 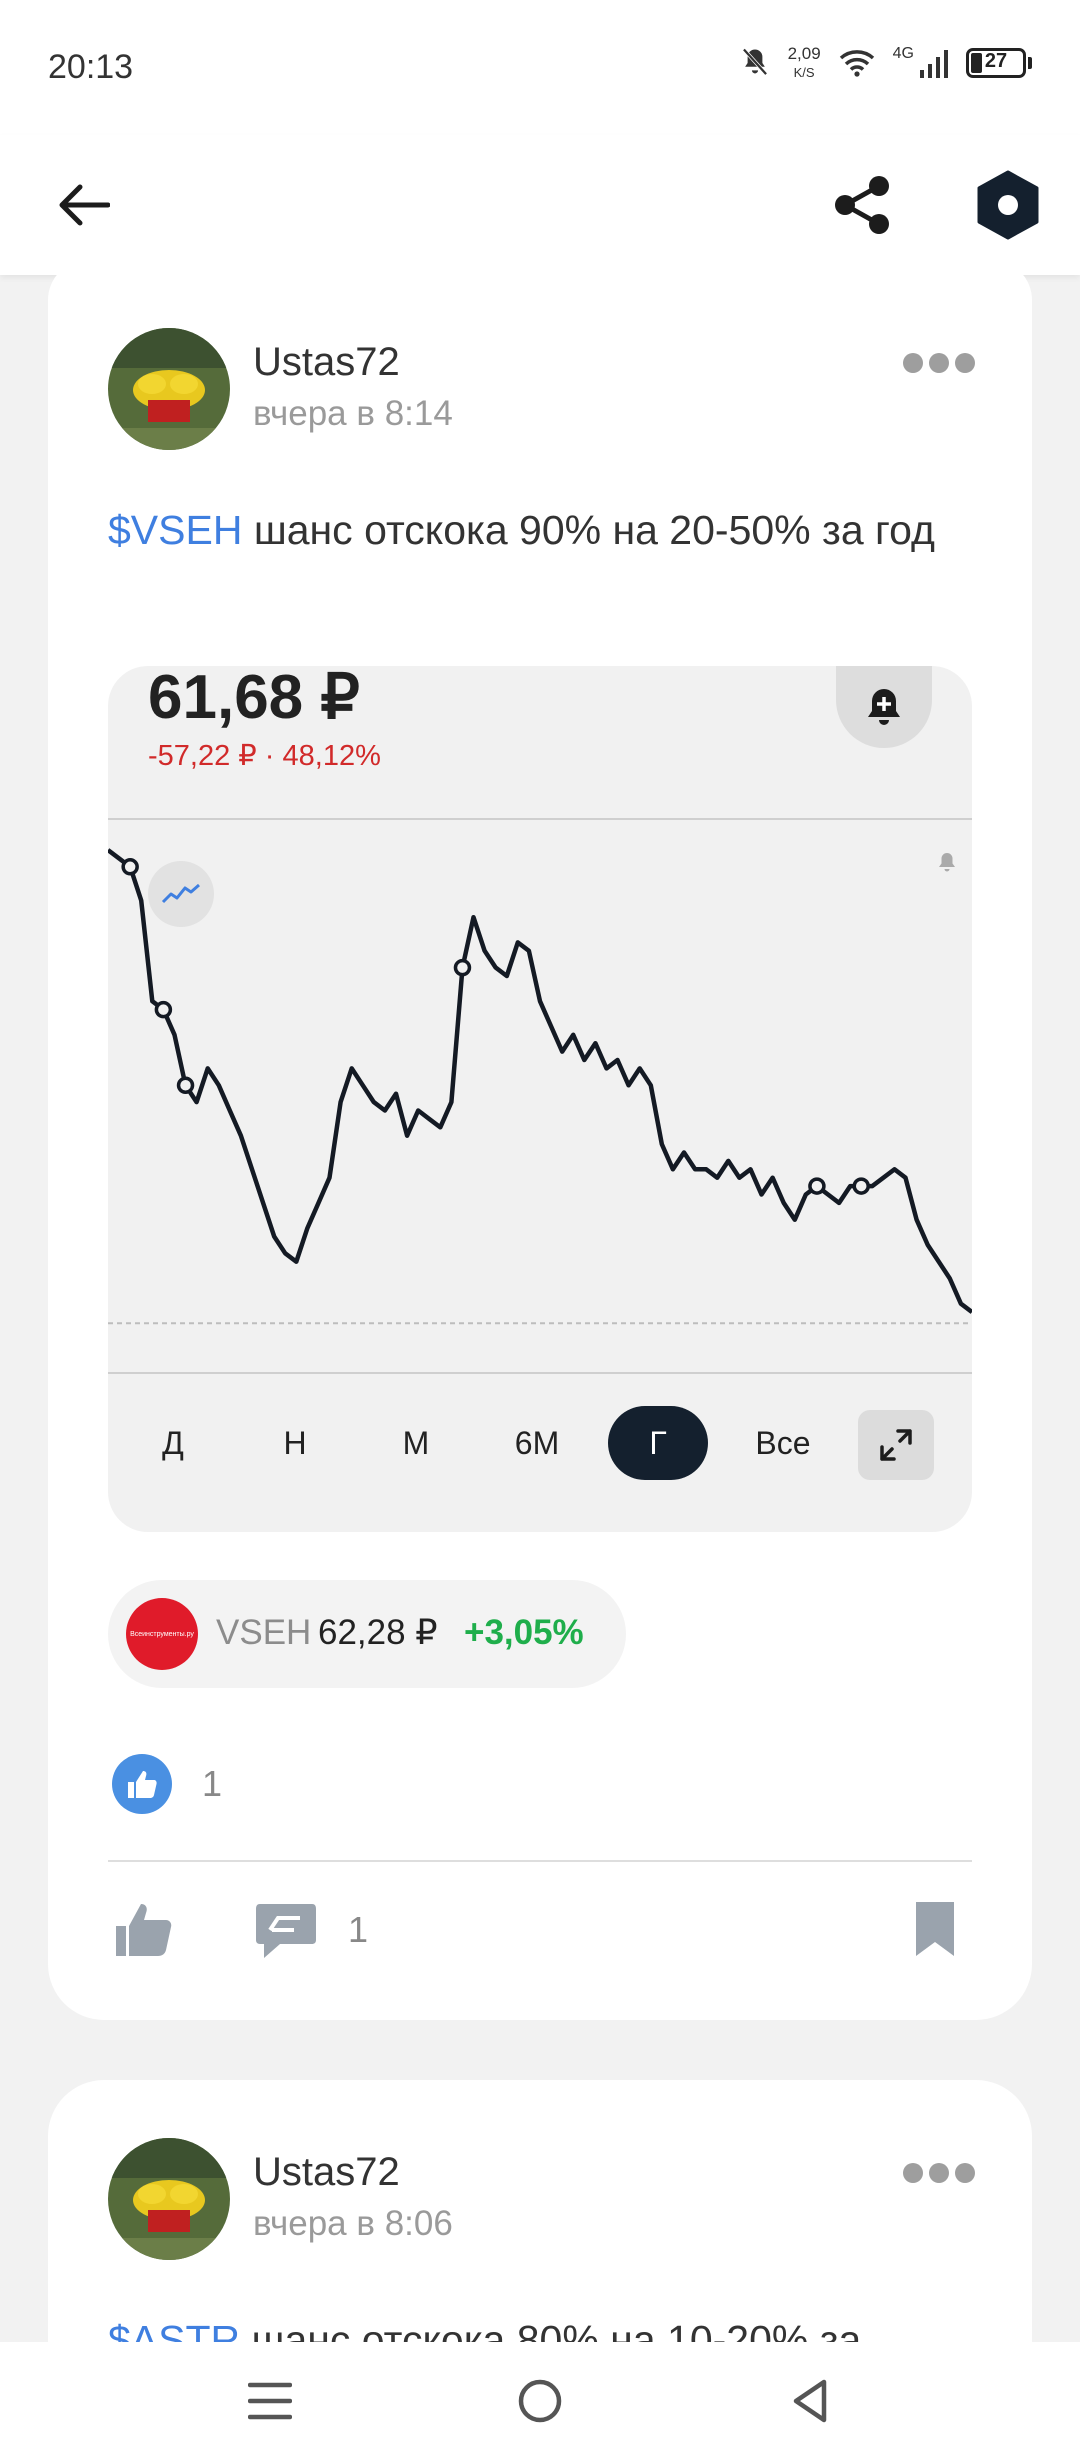 I want to click on like-reaction-icon, so click(x=142, y=1784).